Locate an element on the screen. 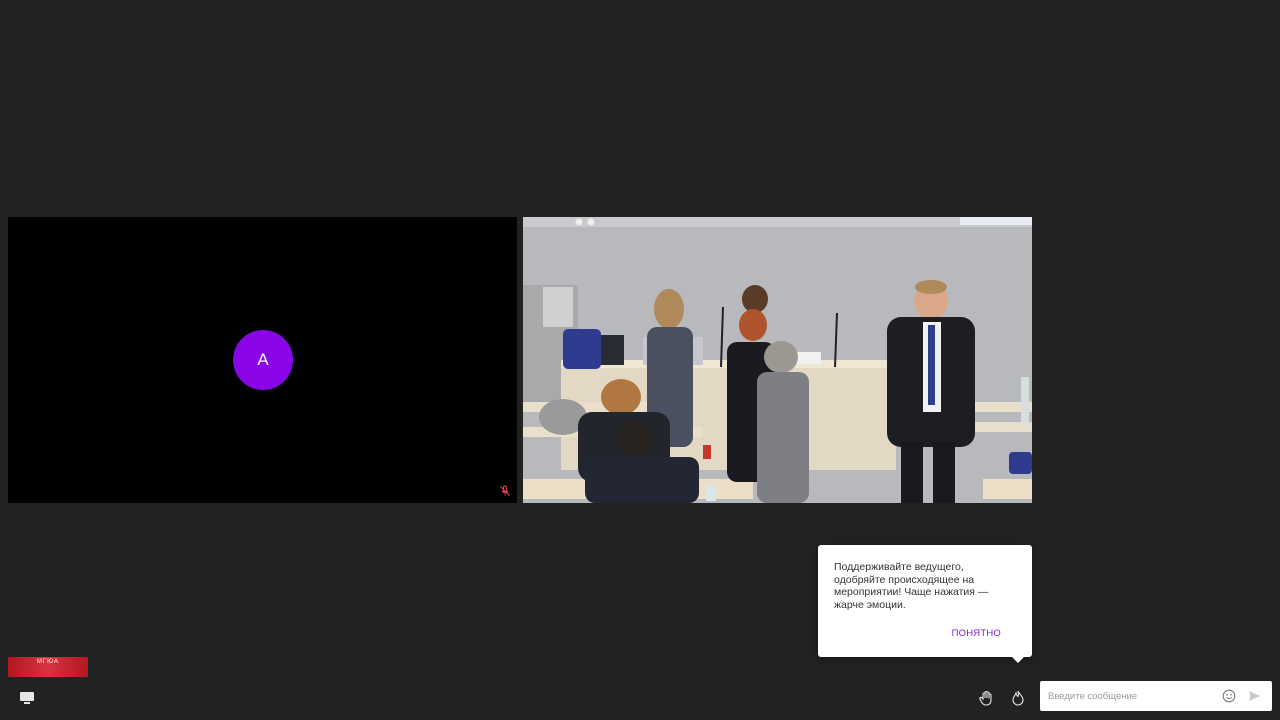 The image size is (1280, 720). raise-hand-icon is located at coordinates (985, 698).